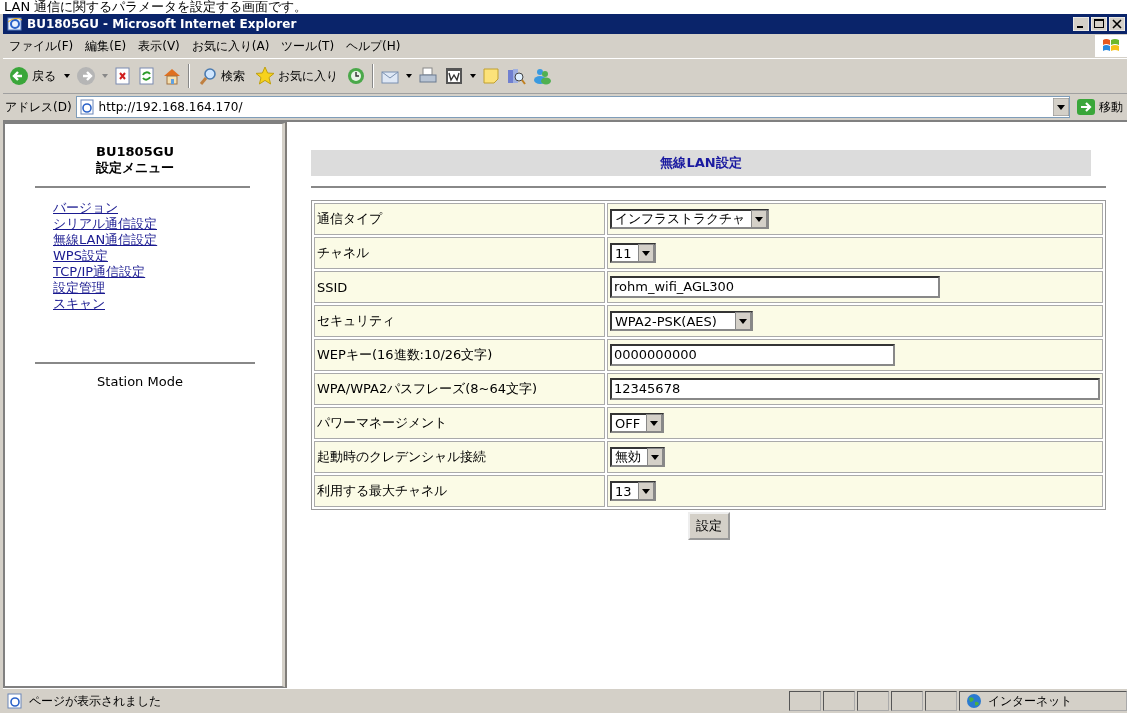 The height and width of the screenshot is (713, 1127). What do you see at coordinates (689, 219) in the screenshot?
I see `dropdown: インフラストラクチャ` at bounding box center [689, 219].